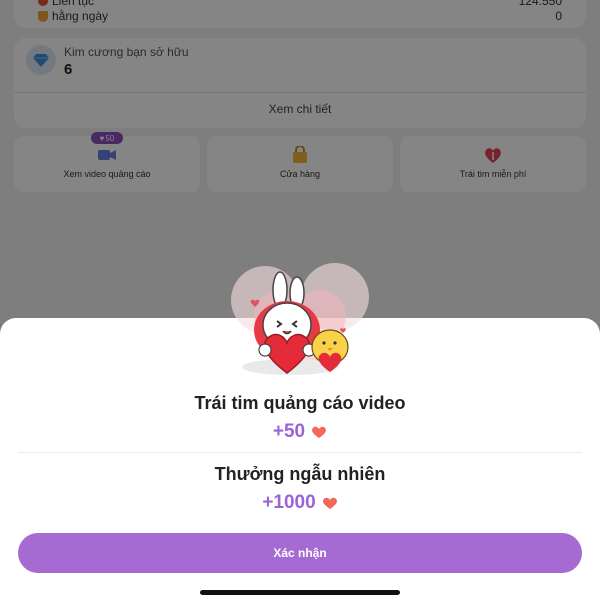 The width and height of the screenshot is (600, 600). Describe the element at coordinates (289, 431) in the screenshot. I see `reward-value: +50` at that location.